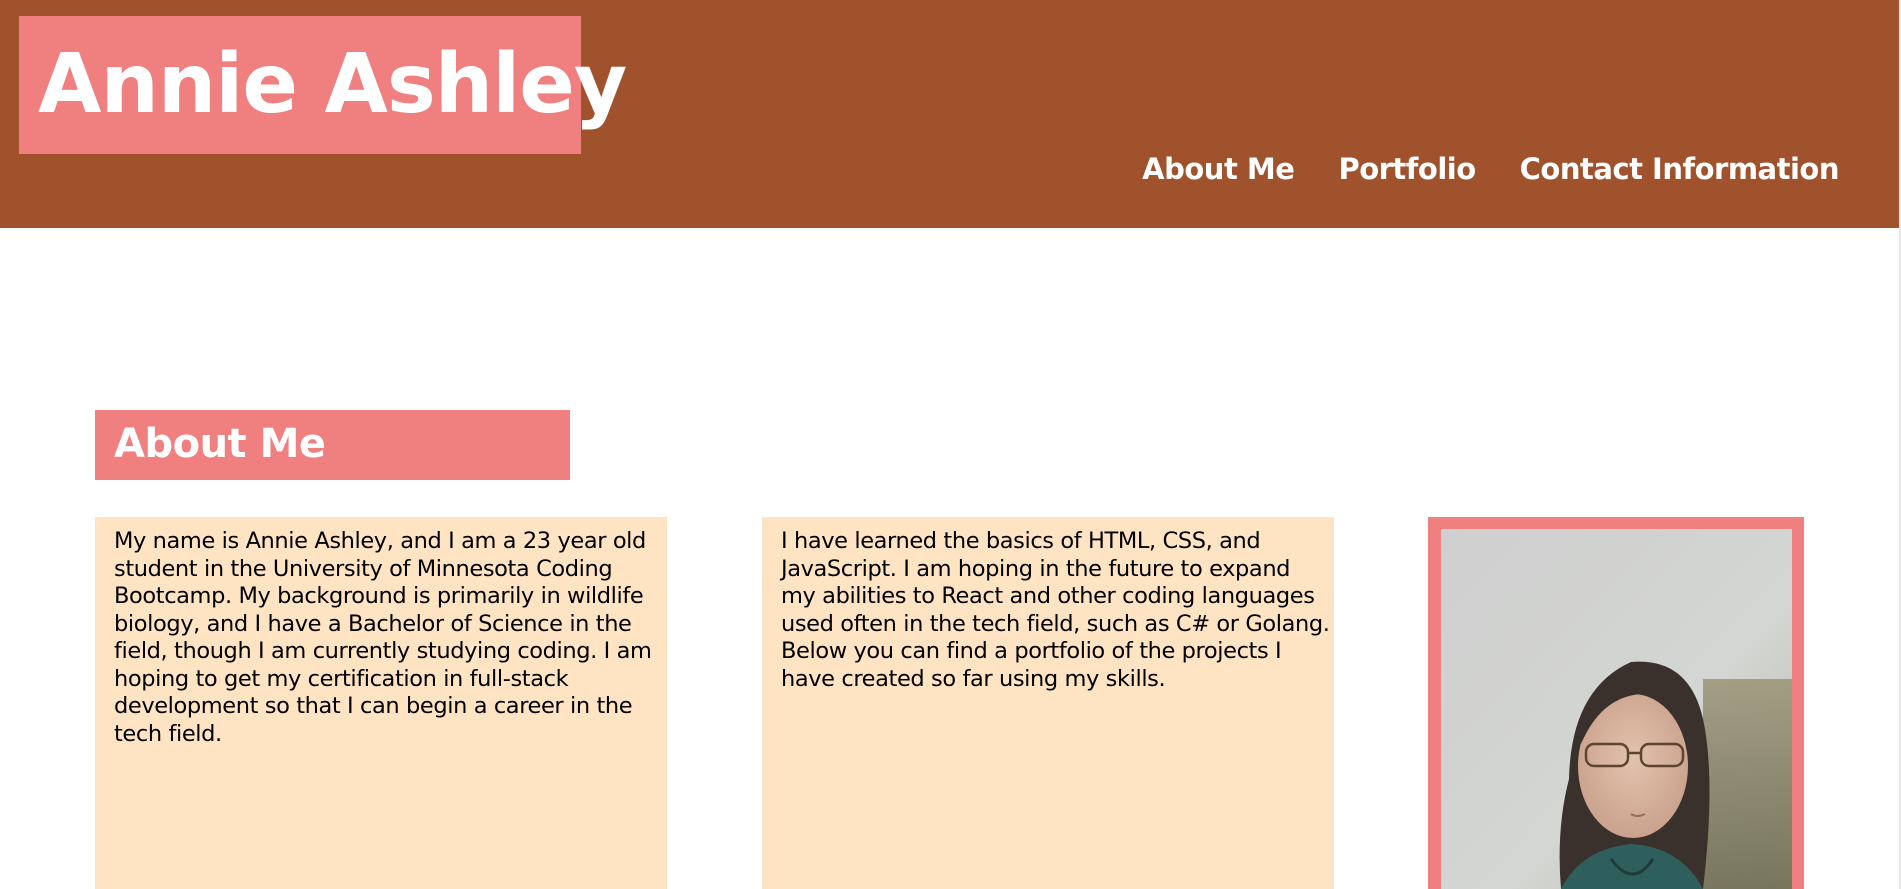 The image size is (1901, 889). I want to click on section-heading-about-me: About Me, so click(332, 445).